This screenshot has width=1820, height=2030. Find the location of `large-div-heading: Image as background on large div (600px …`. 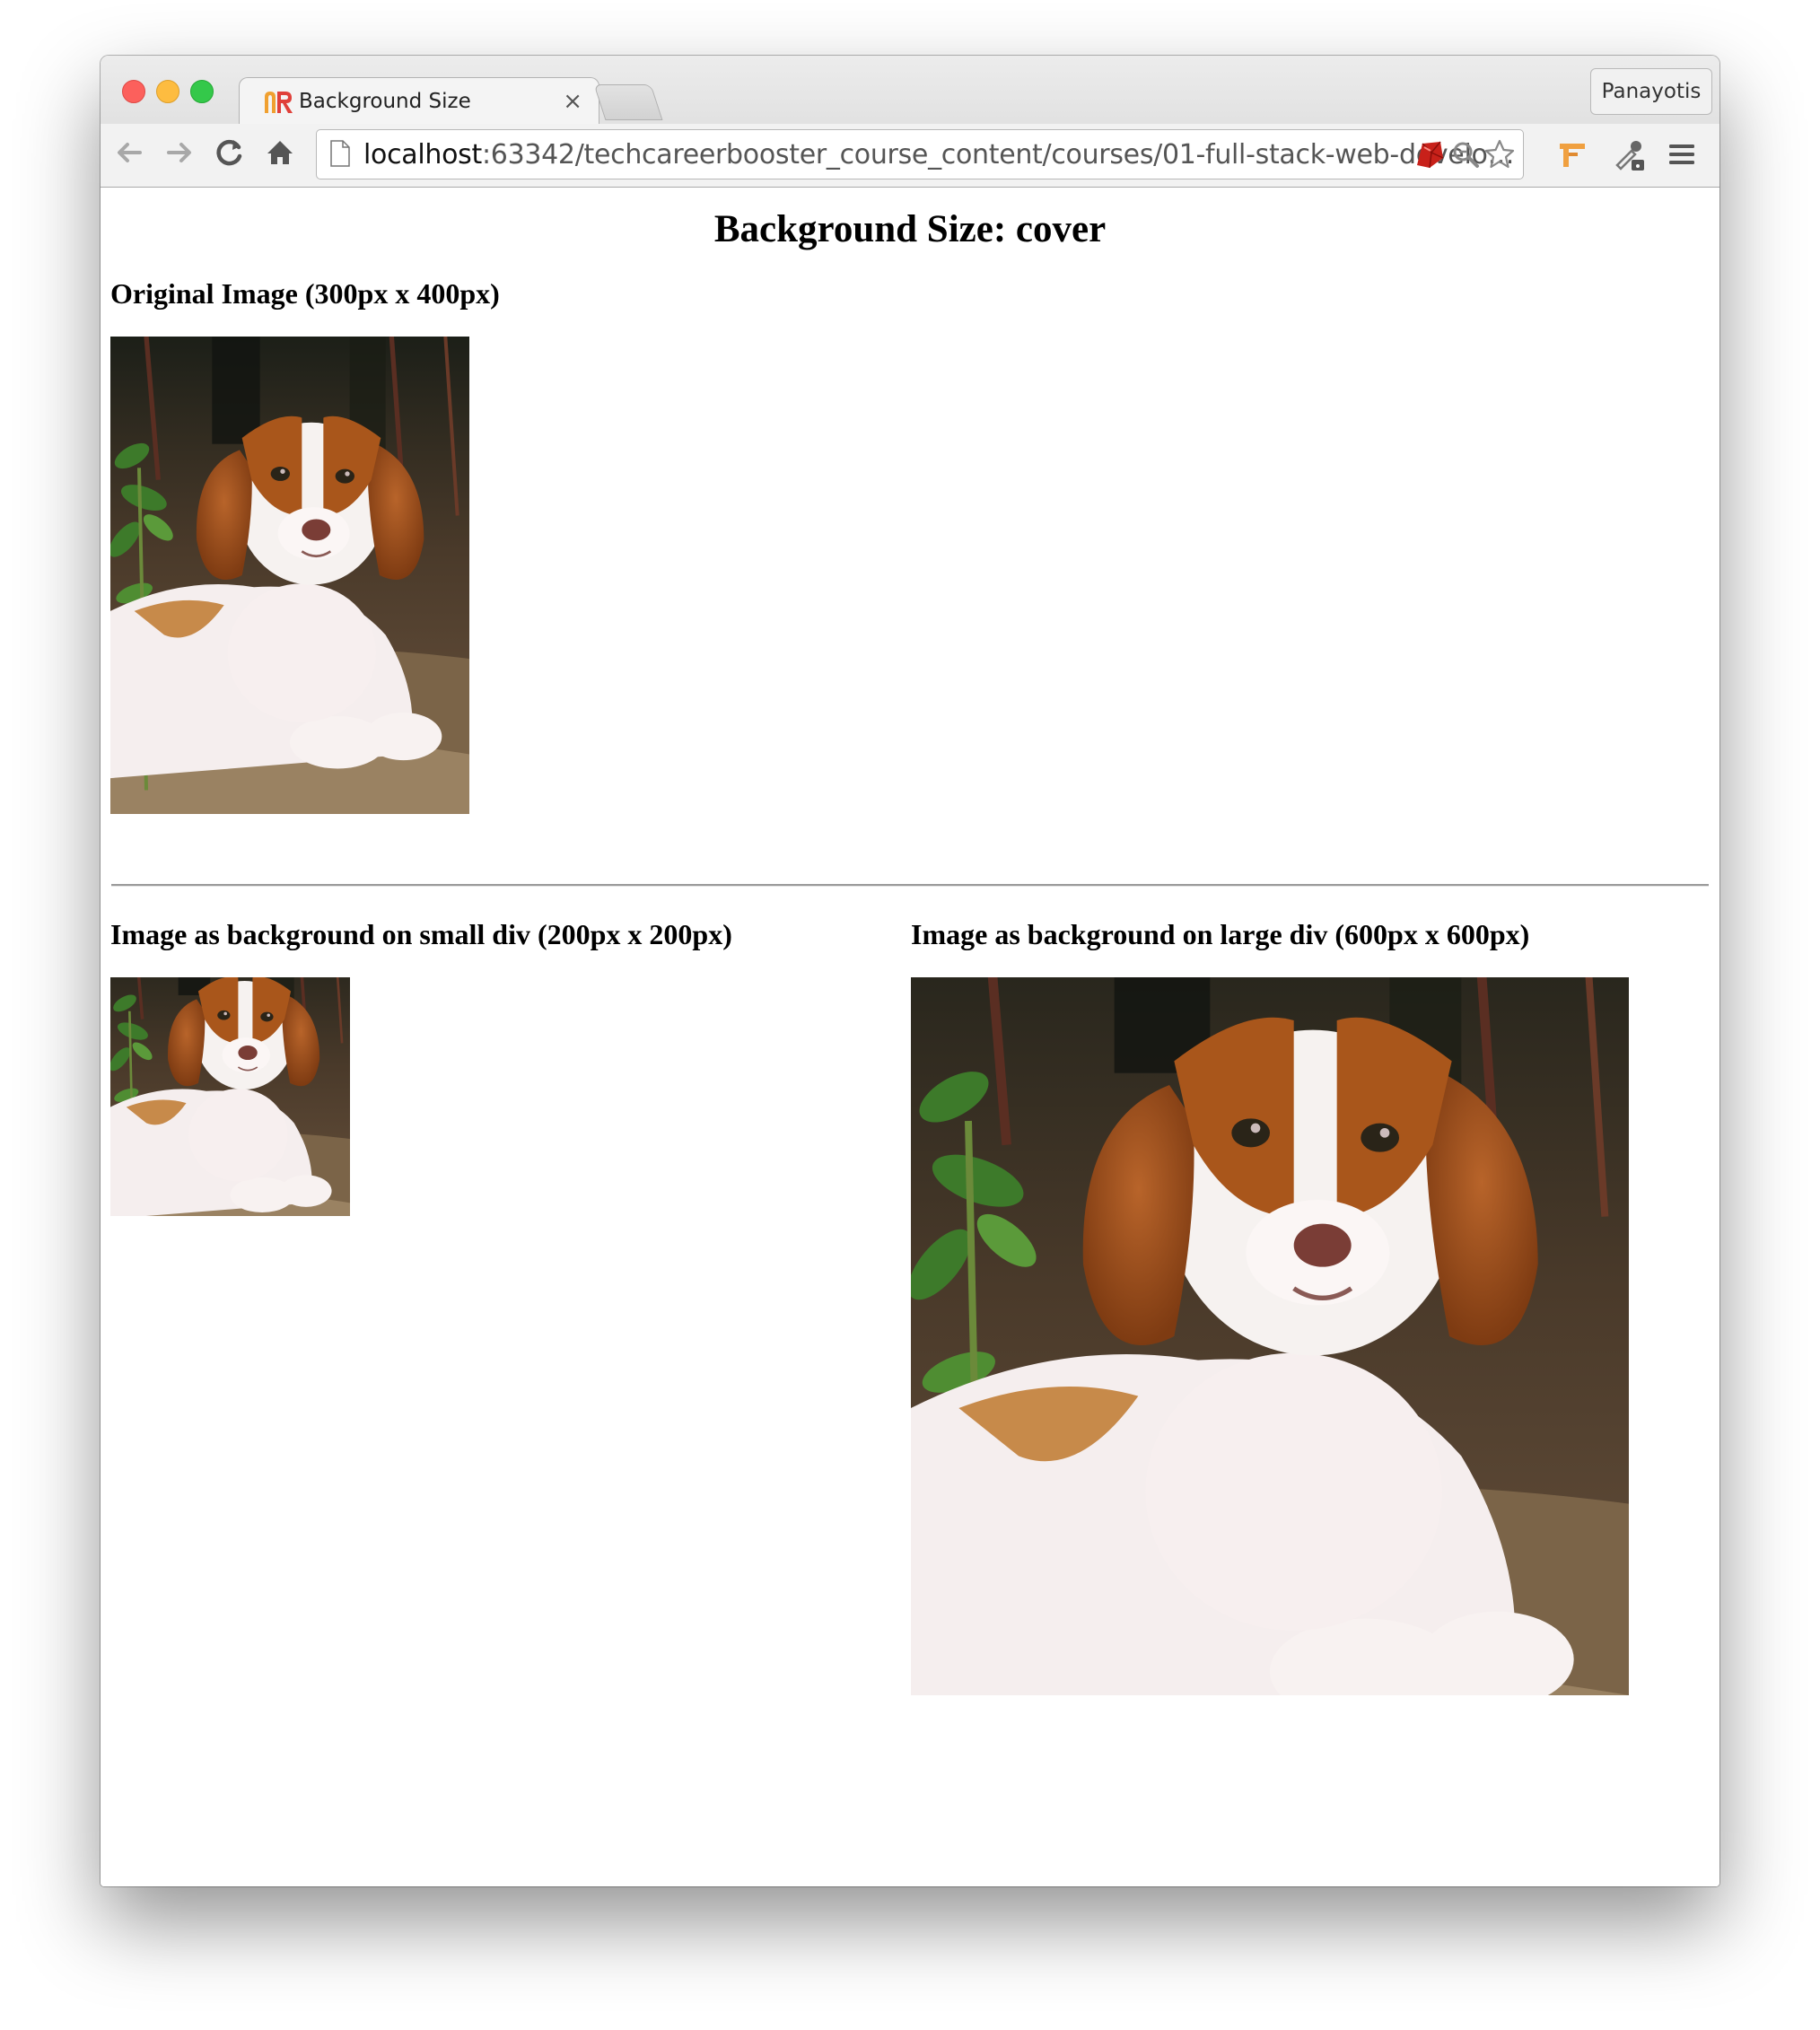

large-div-heading: Image as background on large div (600px … is located at coordinates (1220, 934).